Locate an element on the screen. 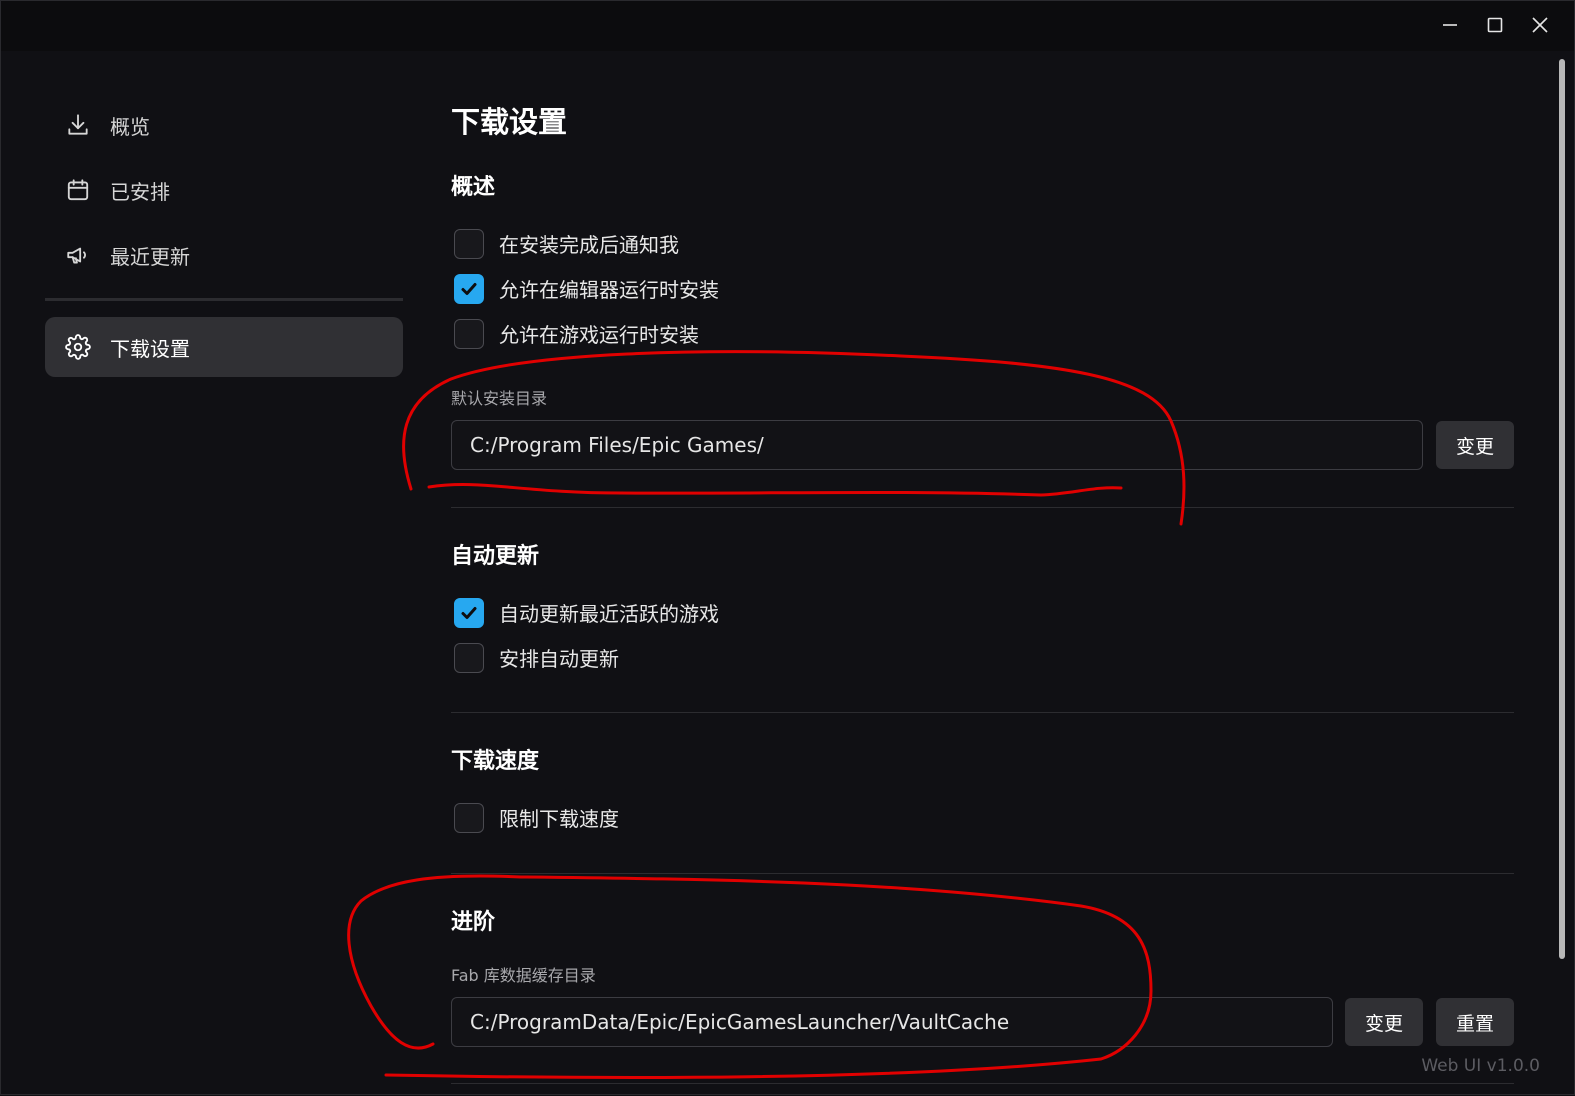  title-bar is located at coordinates (787, 26).